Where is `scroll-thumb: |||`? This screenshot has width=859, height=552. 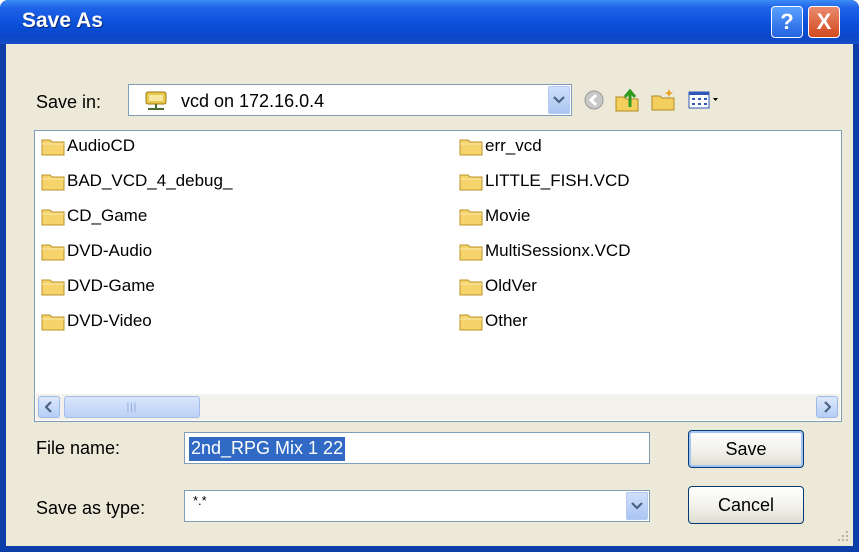 scroll-thumb: ||| is located at coordinates (132, 407).